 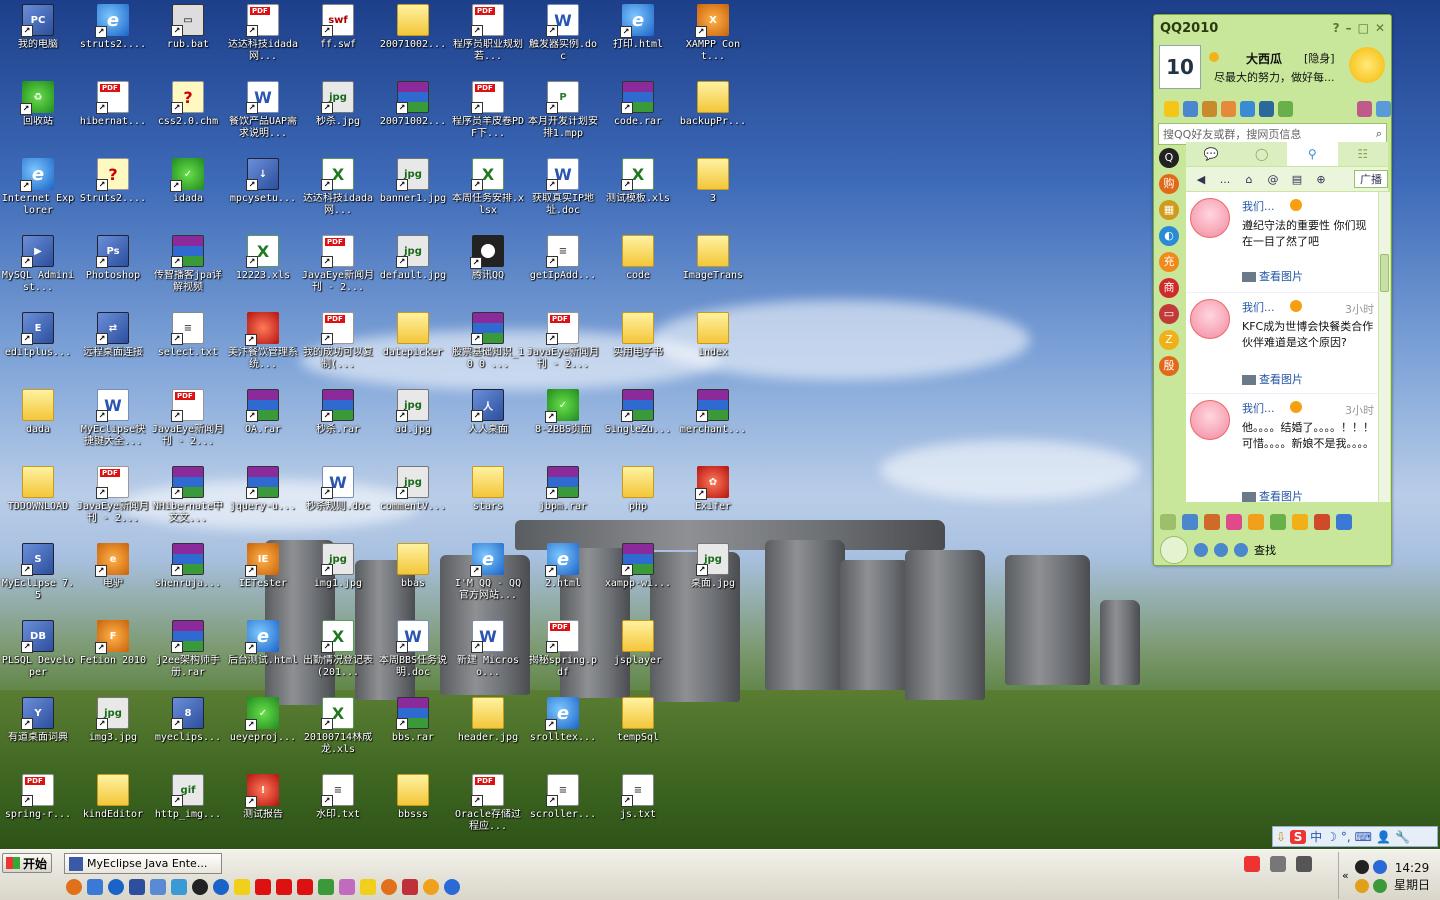 I want to click on desktop-icon: 3, so click(x=713, y=193).